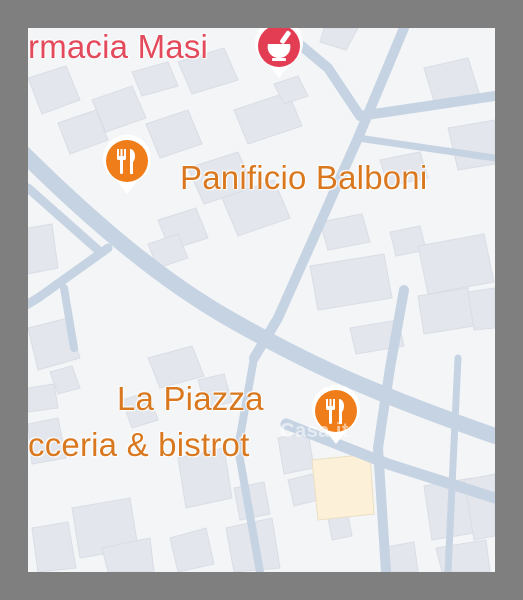 Image resolution: width=523 pixels, height=600 pixels. What do you see at coordinates (315, 431) in the screenshot?
I see `watermark: Casa.it` at bounding box center [315, 431].